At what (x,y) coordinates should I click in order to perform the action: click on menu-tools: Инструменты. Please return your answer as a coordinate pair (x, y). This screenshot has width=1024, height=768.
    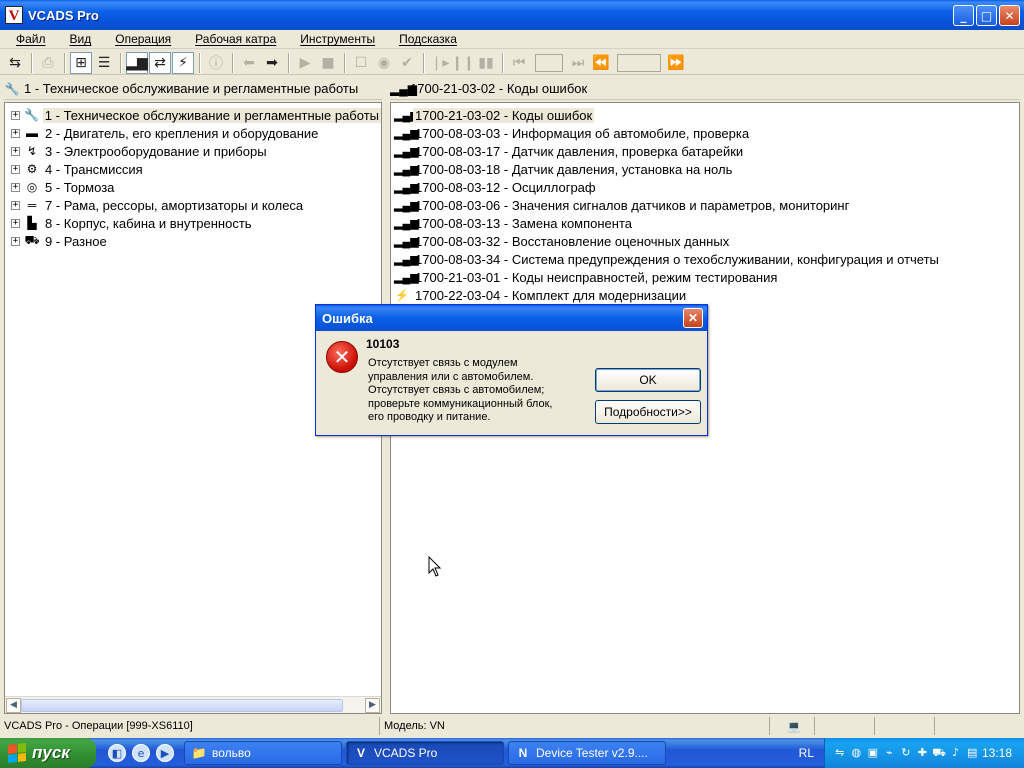
    Looking at the image, I should click on (337, 39).